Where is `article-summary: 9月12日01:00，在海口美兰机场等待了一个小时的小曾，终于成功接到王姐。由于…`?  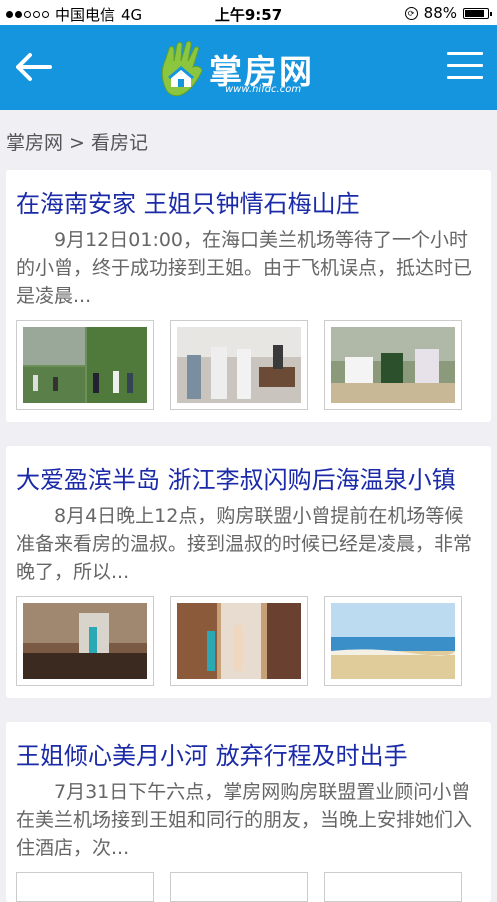
article-summary: 9月12日01:00，在海口美兰机场等待了一个小时的小曾，终于成功接到王姐。由于… is located at coordinates (244, 268).